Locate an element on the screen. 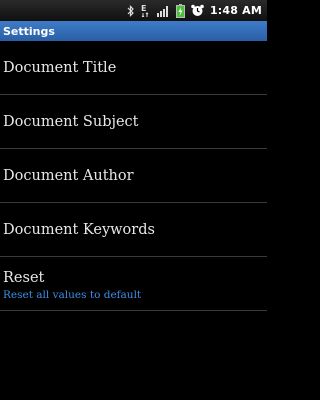 Image resolution: width=320 pixels, height=400 pixels. setting-label: Document Title is located at coordinates (60, 67).